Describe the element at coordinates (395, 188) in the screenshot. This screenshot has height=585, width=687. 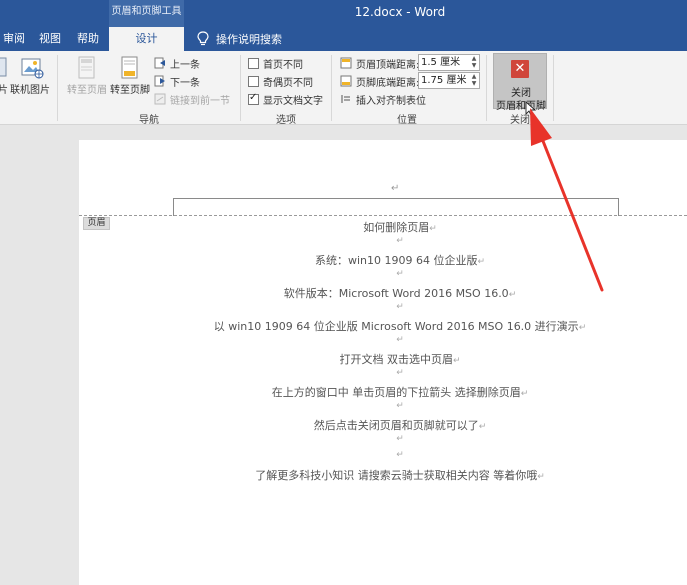
I see `header-paragraph-mark: ↵` at that location.